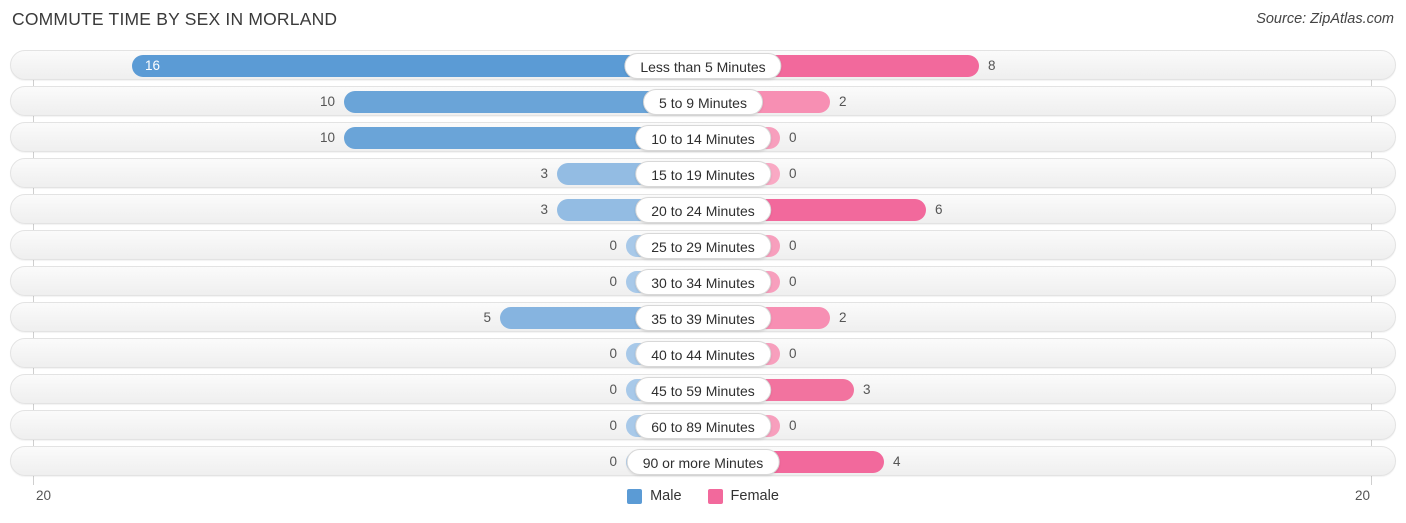 Image resolution: width=1406 pixels, height=523 pixels. Describe the element at coordinates (175, 19) in the screenshot. I see `page-title: COMMUTE TIME BY SEX IN MORLAND` at that location.